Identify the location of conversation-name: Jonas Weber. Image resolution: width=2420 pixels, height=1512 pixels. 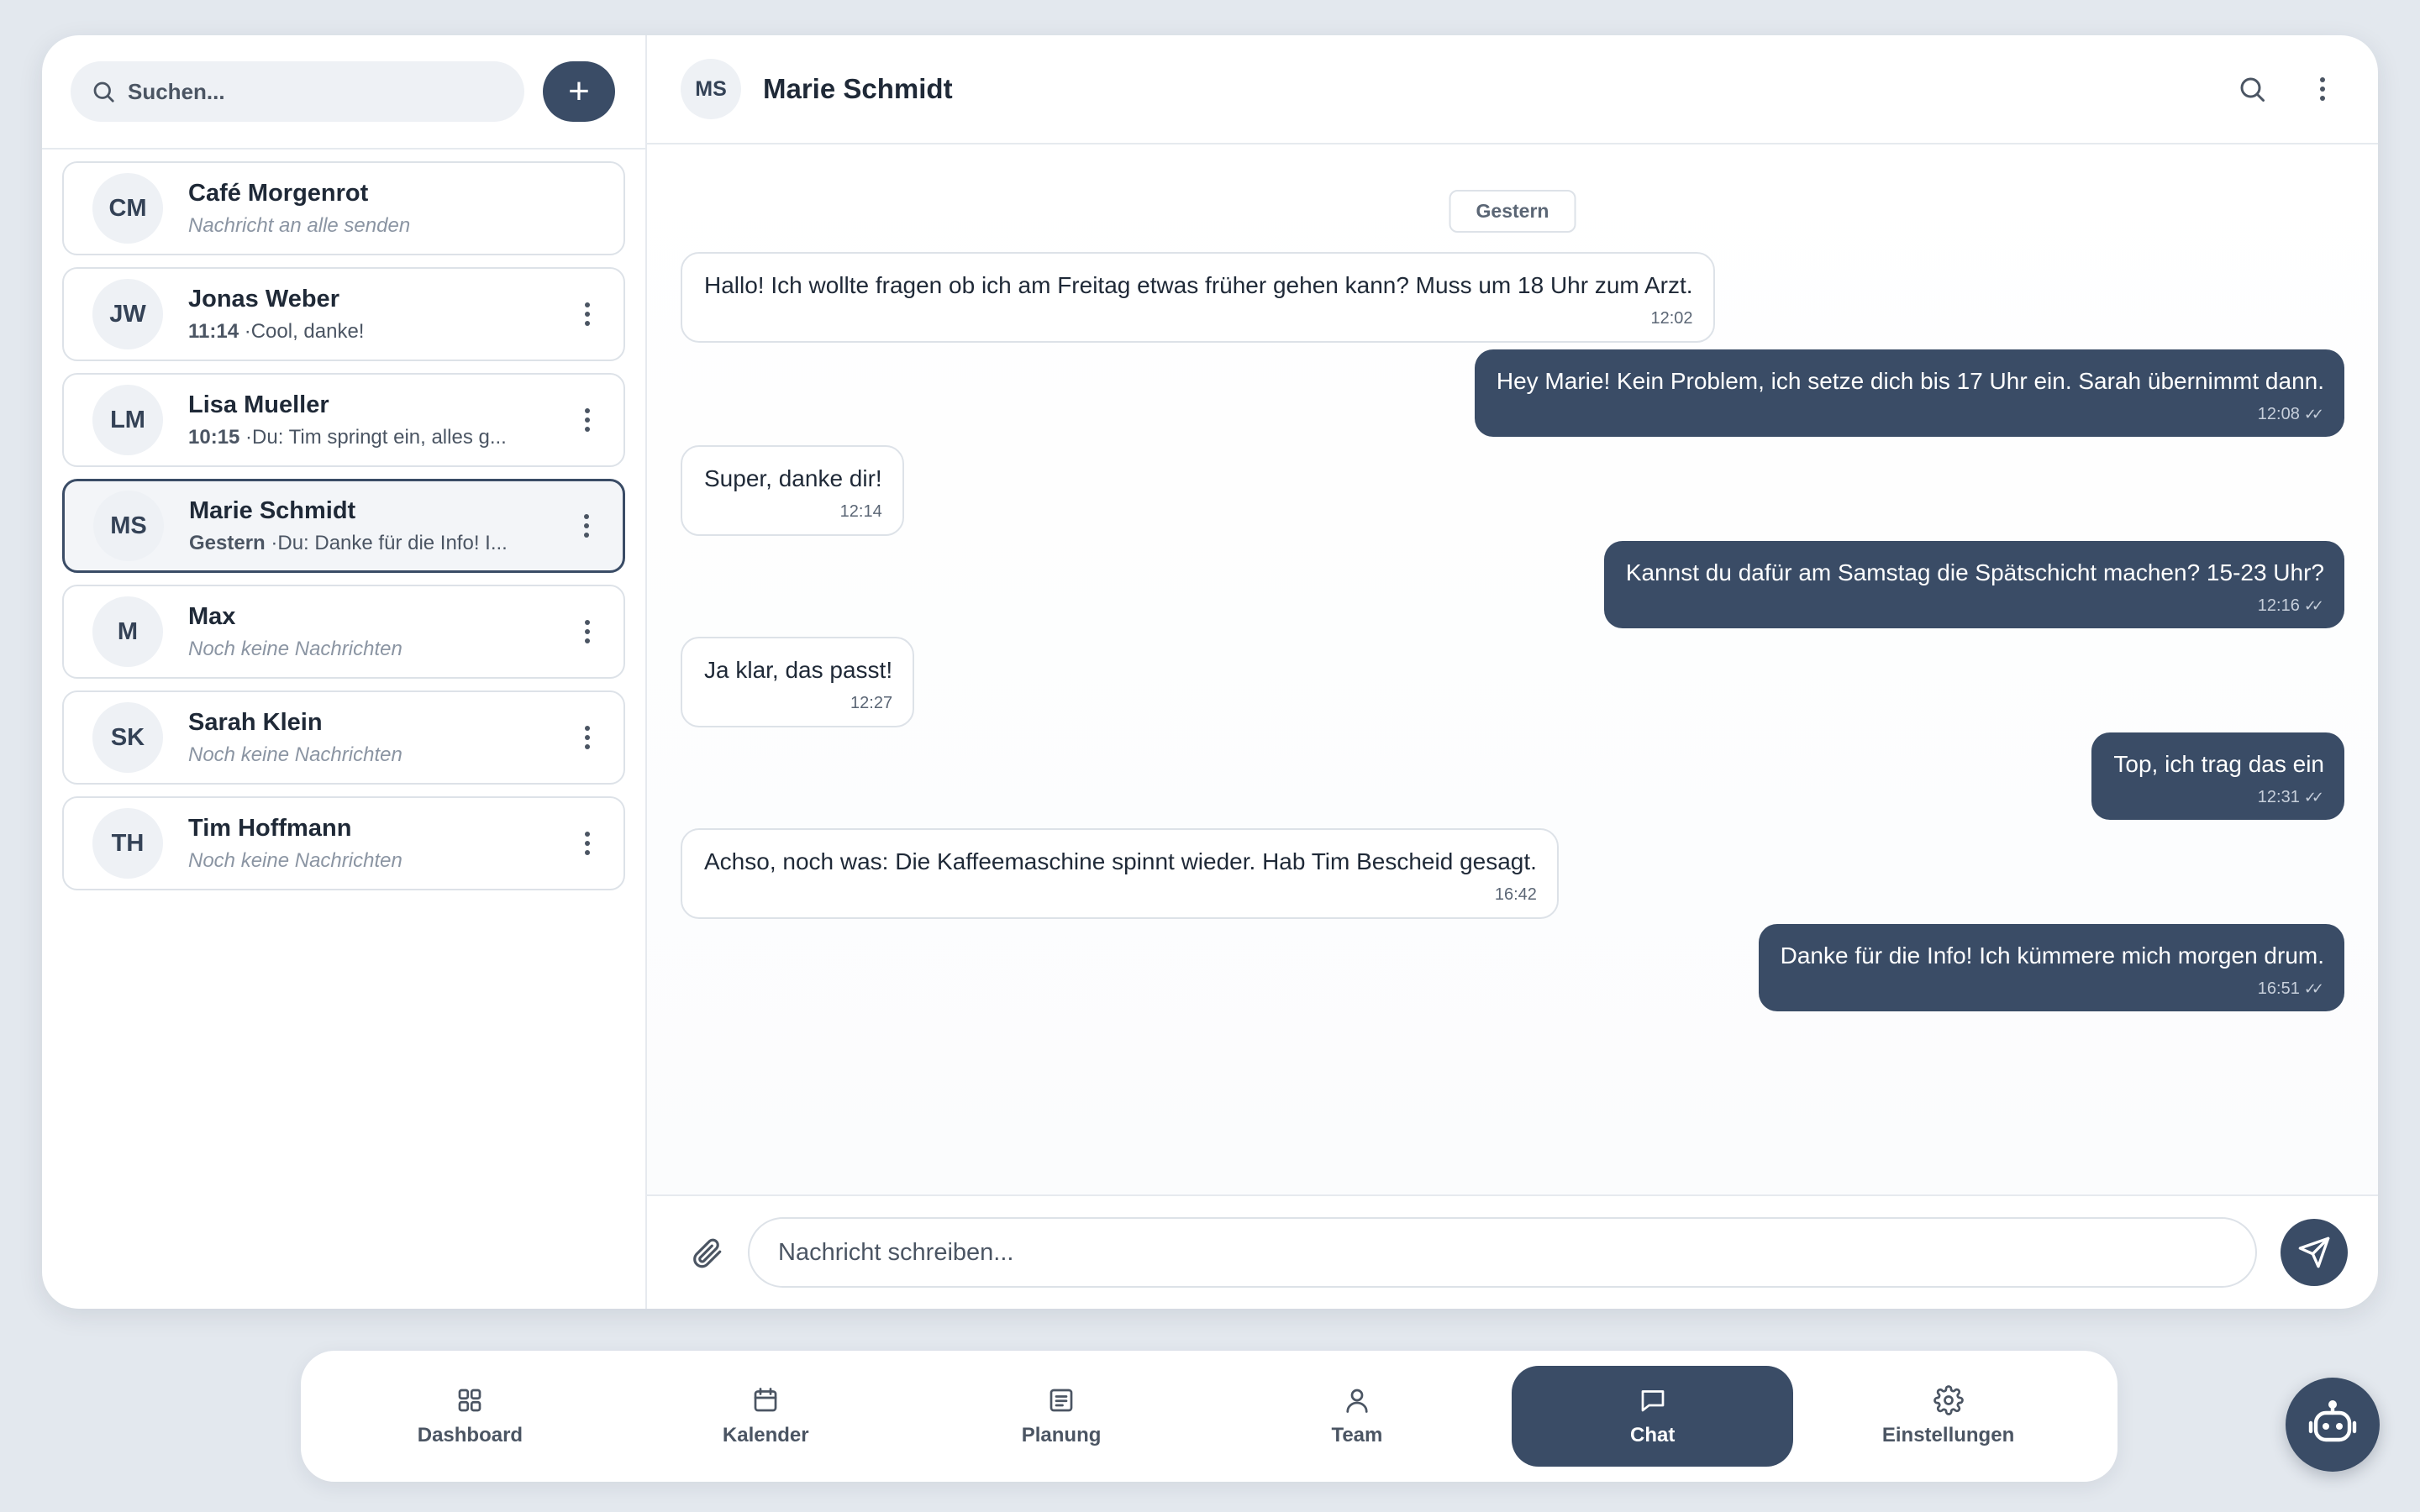
(263, 298).